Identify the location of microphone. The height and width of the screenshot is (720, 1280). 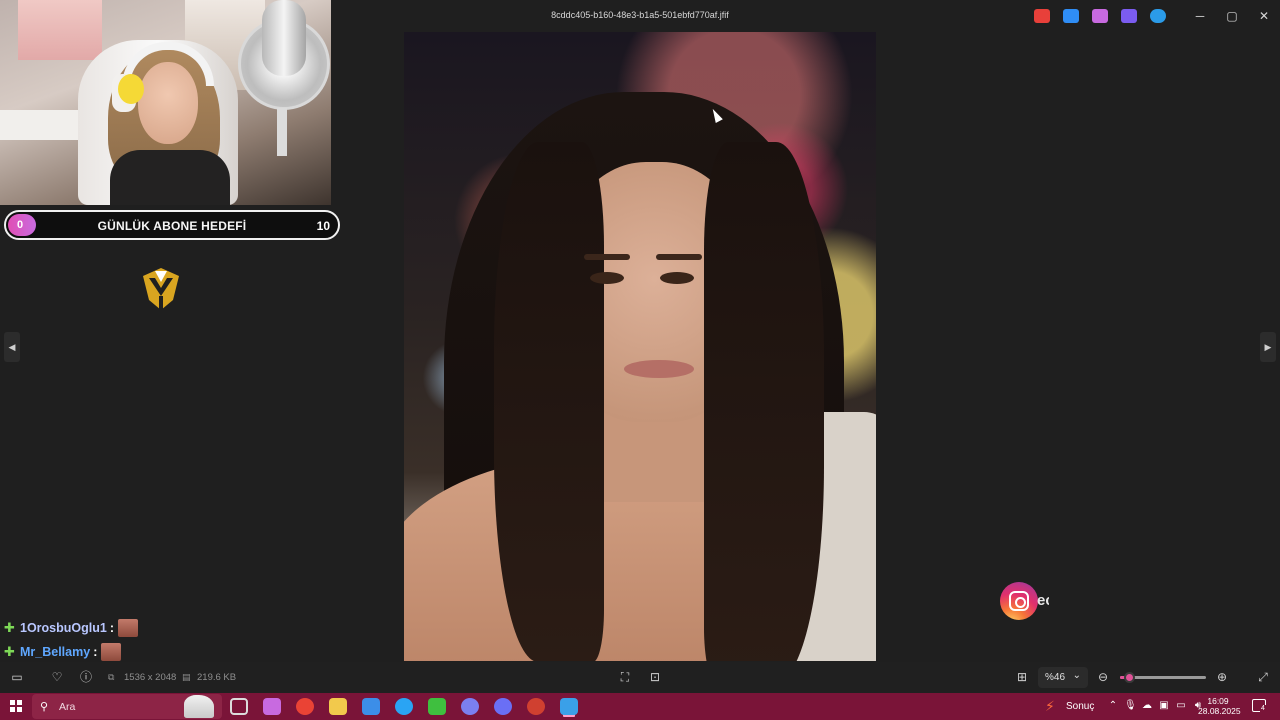
(284, 38).